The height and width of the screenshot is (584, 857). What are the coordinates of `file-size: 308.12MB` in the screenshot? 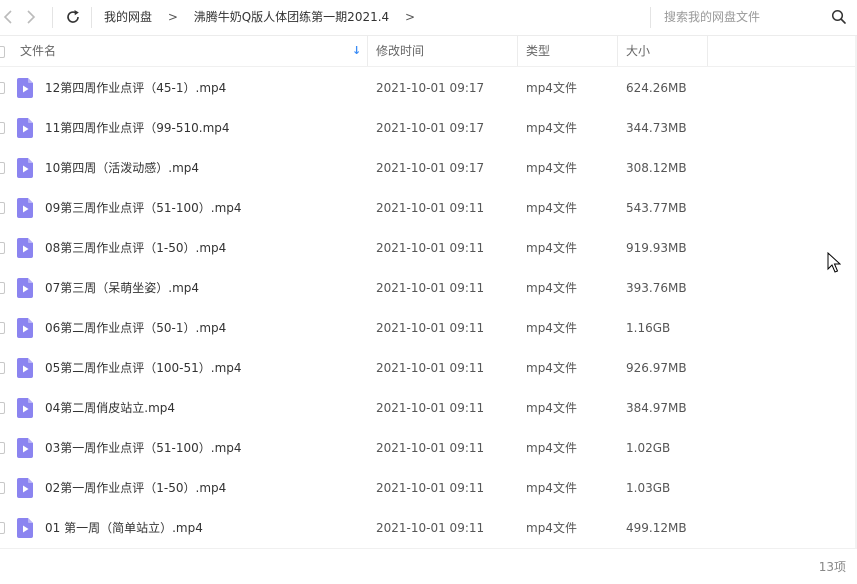 It's located at (656, 168).